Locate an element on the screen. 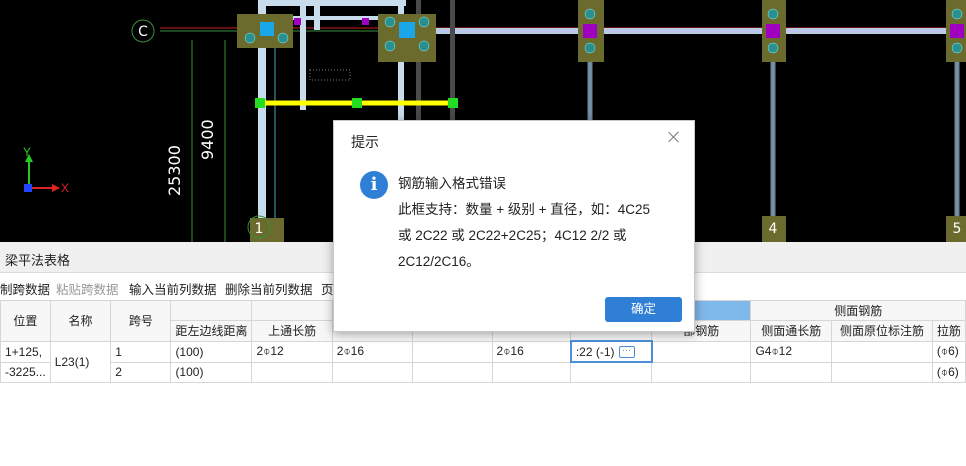  header-name: 名称 is located at coordinates (80, 321).